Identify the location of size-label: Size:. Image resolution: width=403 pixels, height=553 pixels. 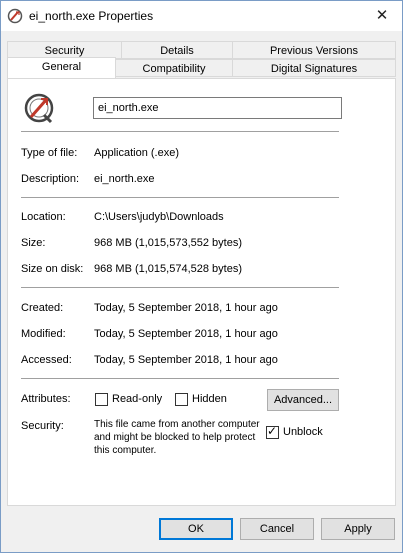
(33, 243).